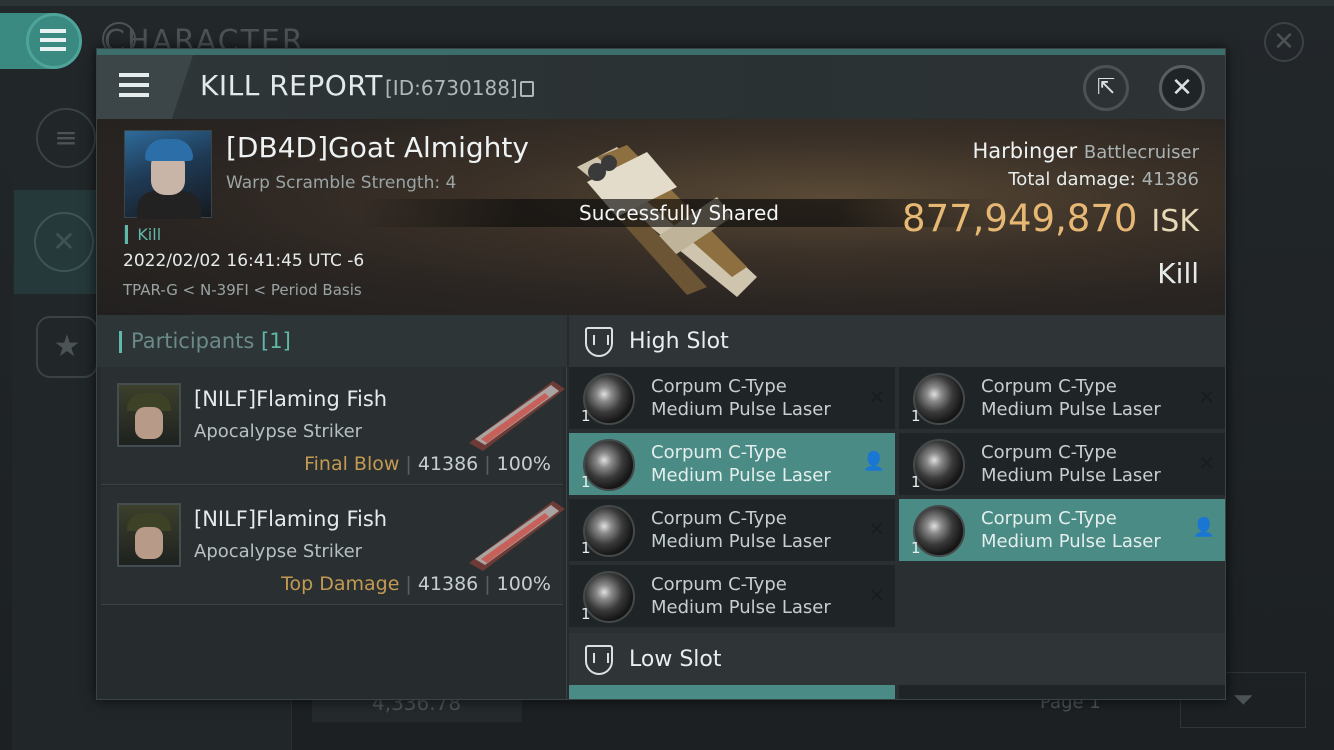 This screenshot has width=1334, height=750. I want to click on isk-value: 877,949,870 ISK, so click(1050, 218).